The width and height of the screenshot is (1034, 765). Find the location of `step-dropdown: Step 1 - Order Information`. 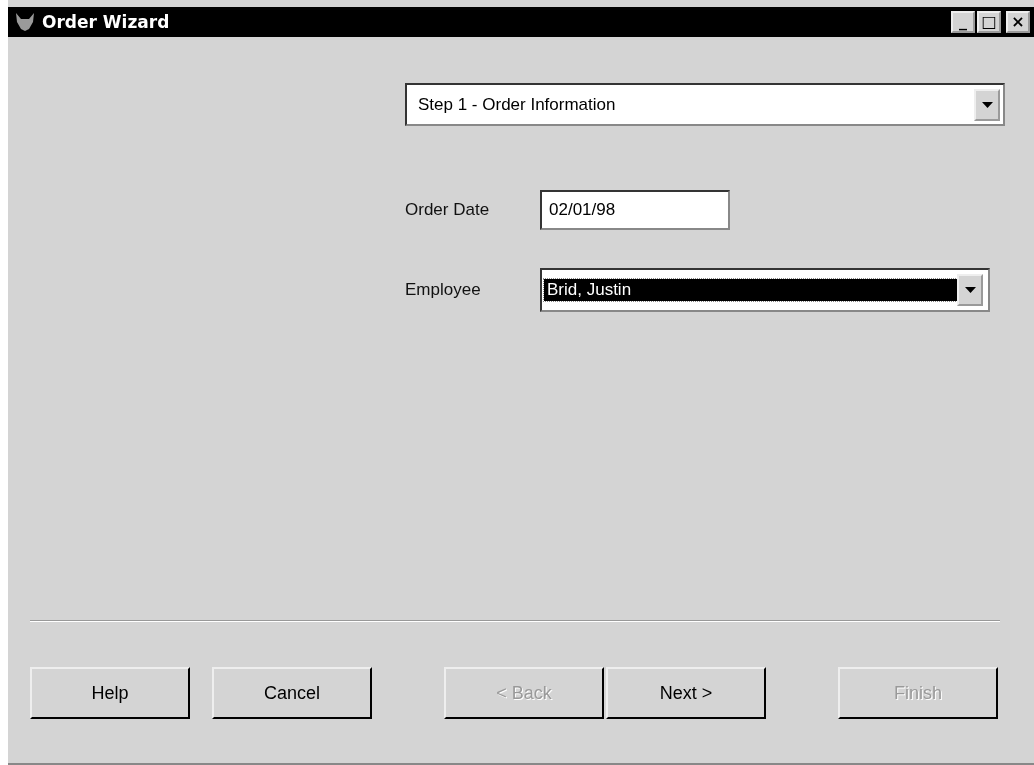

step-dropdown: Step 1 - Order Information is located at coordinates (705, 104).